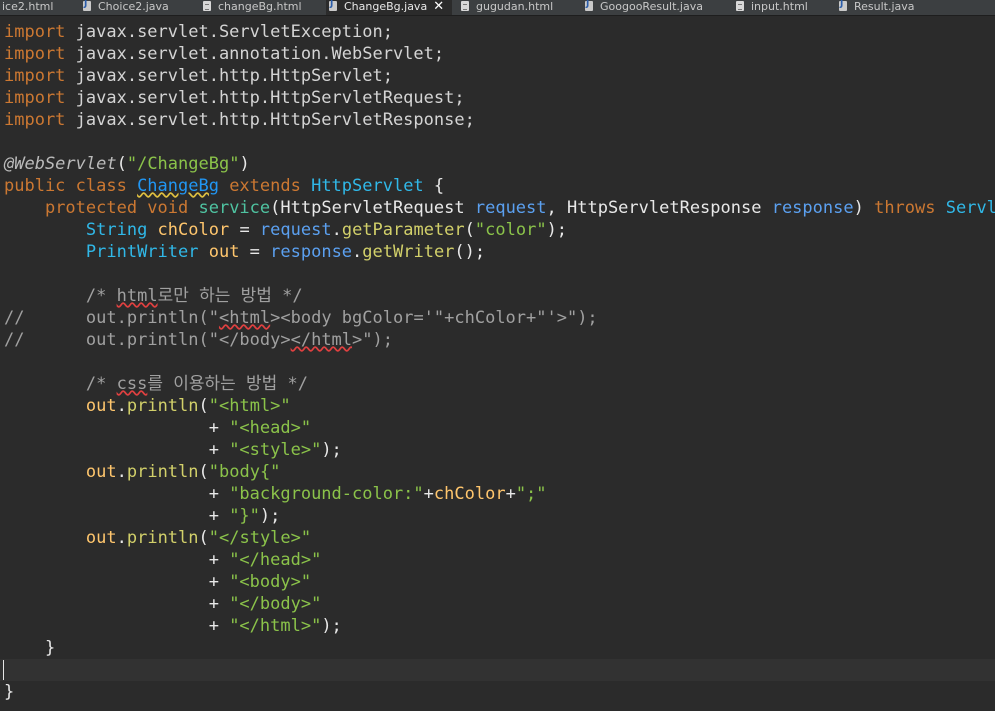 This screenshot has height=711, width=995. What do you see at coordinates (188, 340) in the screenshot?
I see `comment: out.println("</body>` at bounding box center [188, 340].